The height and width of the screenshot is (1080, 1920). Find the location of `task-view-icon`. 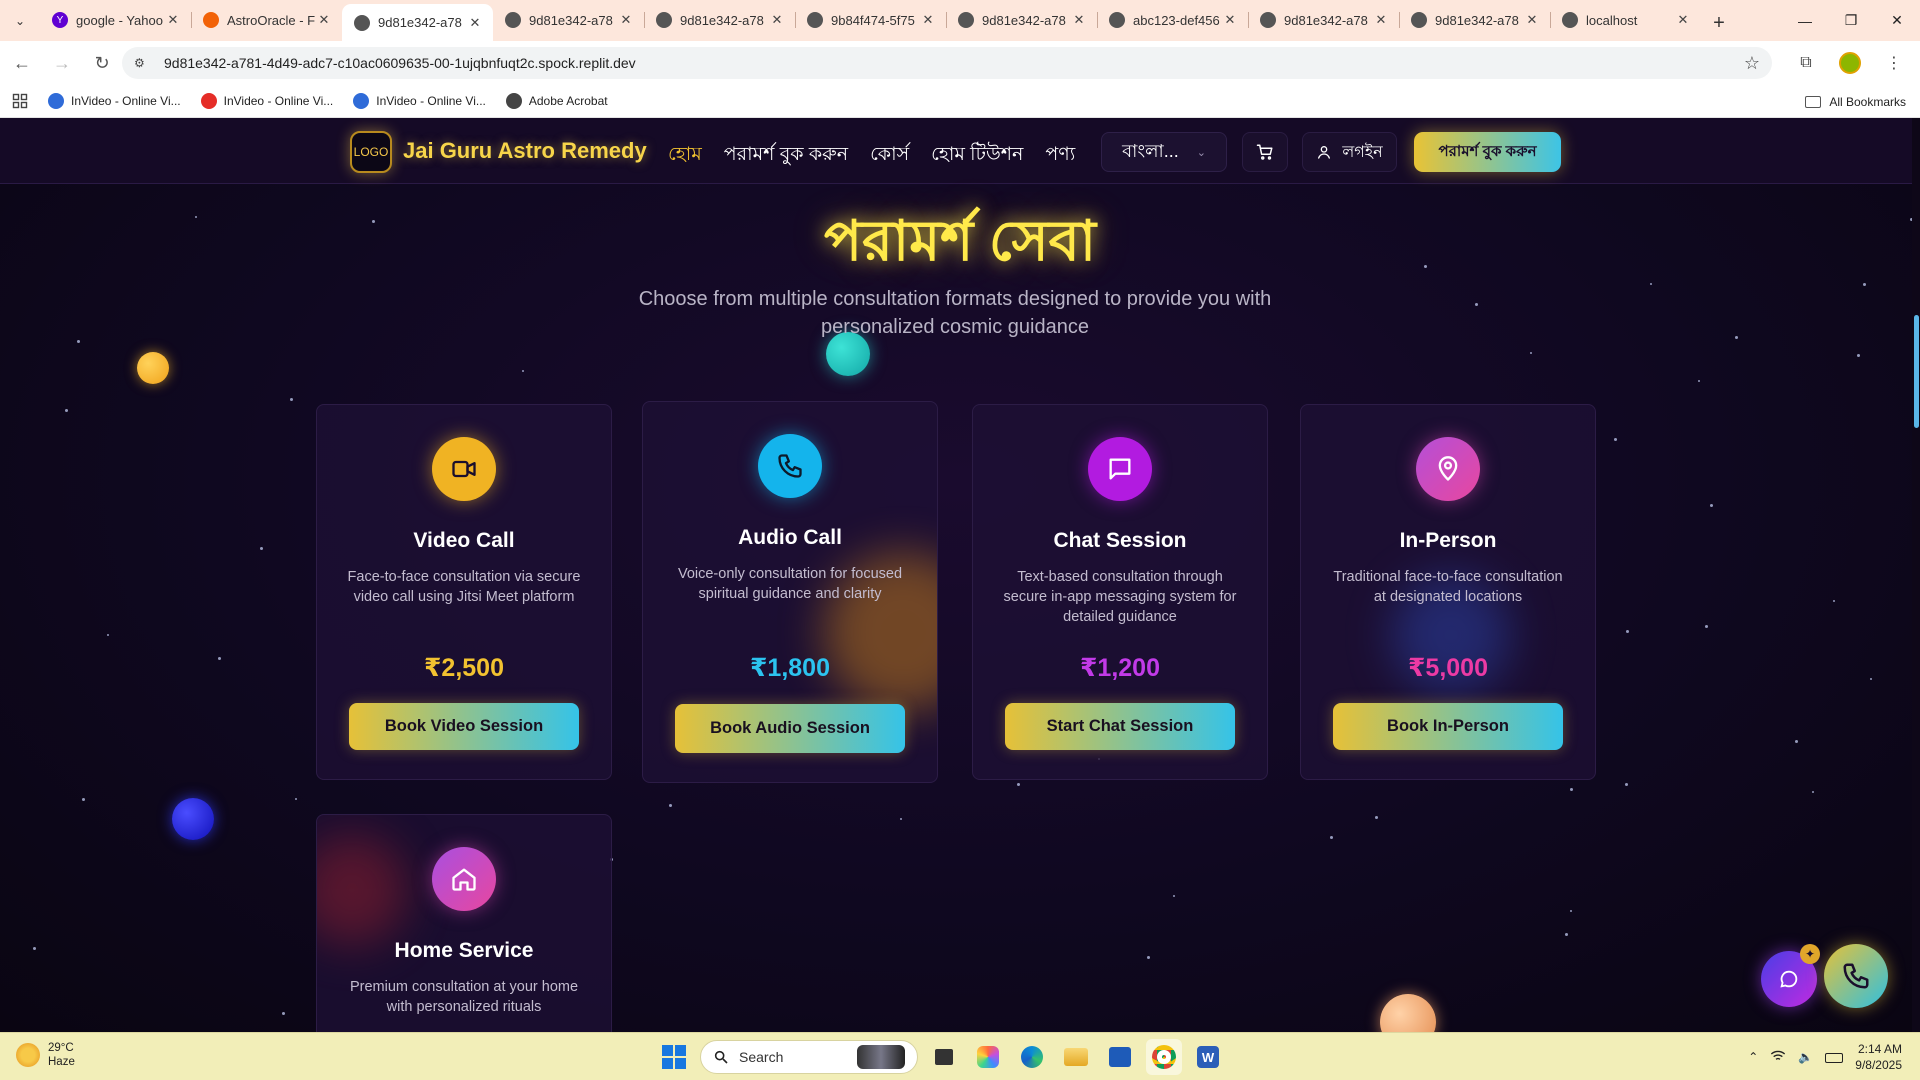

task-view-icon is located at coordinates (944, 1057).